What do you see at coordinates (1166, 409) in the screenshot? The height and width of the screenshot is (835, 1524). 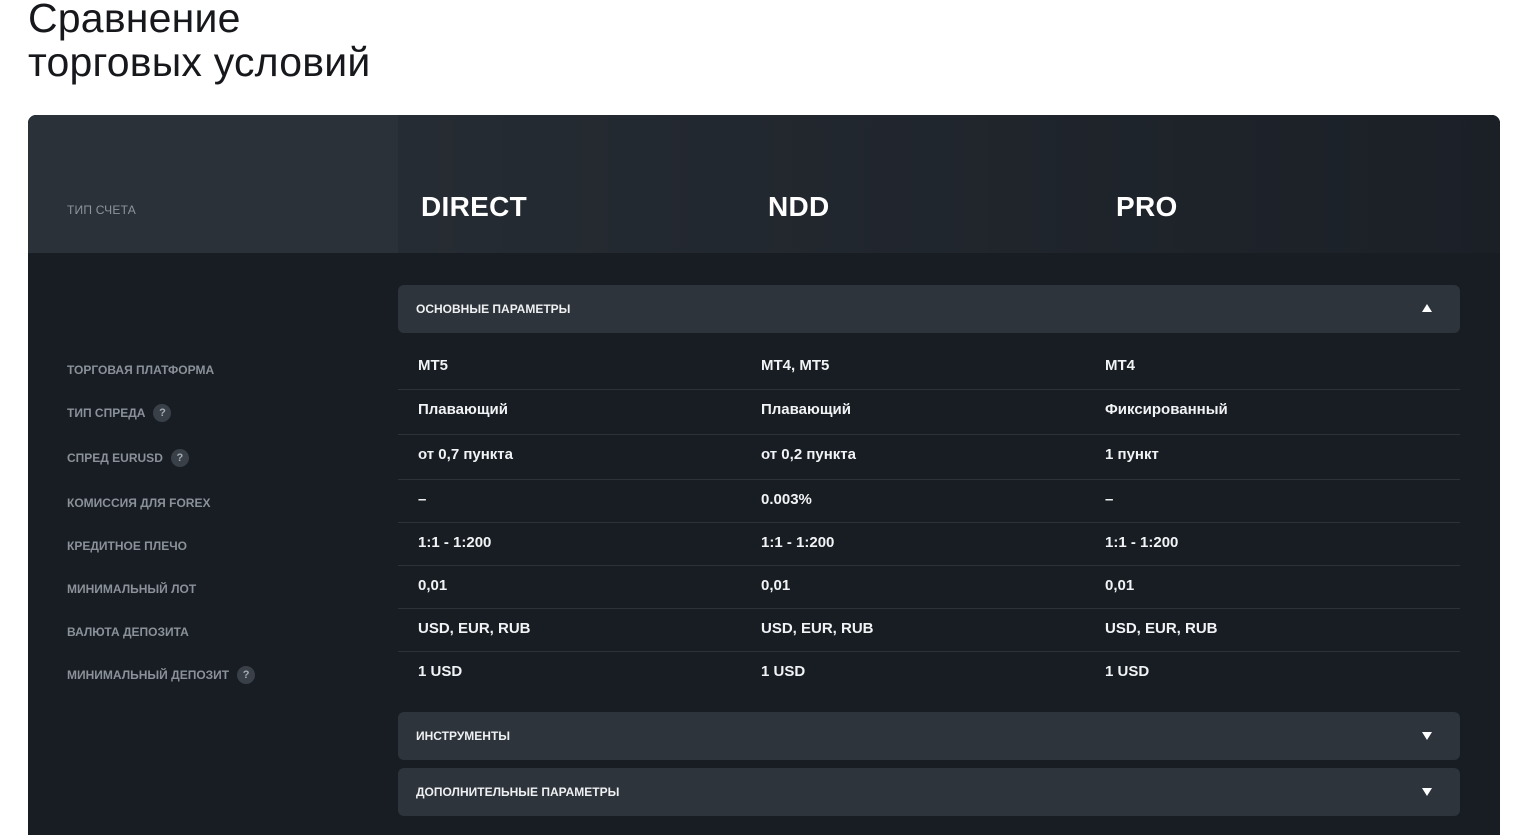 I see `cell-pro: Фиксированный` at bounding box center [1166, 409].